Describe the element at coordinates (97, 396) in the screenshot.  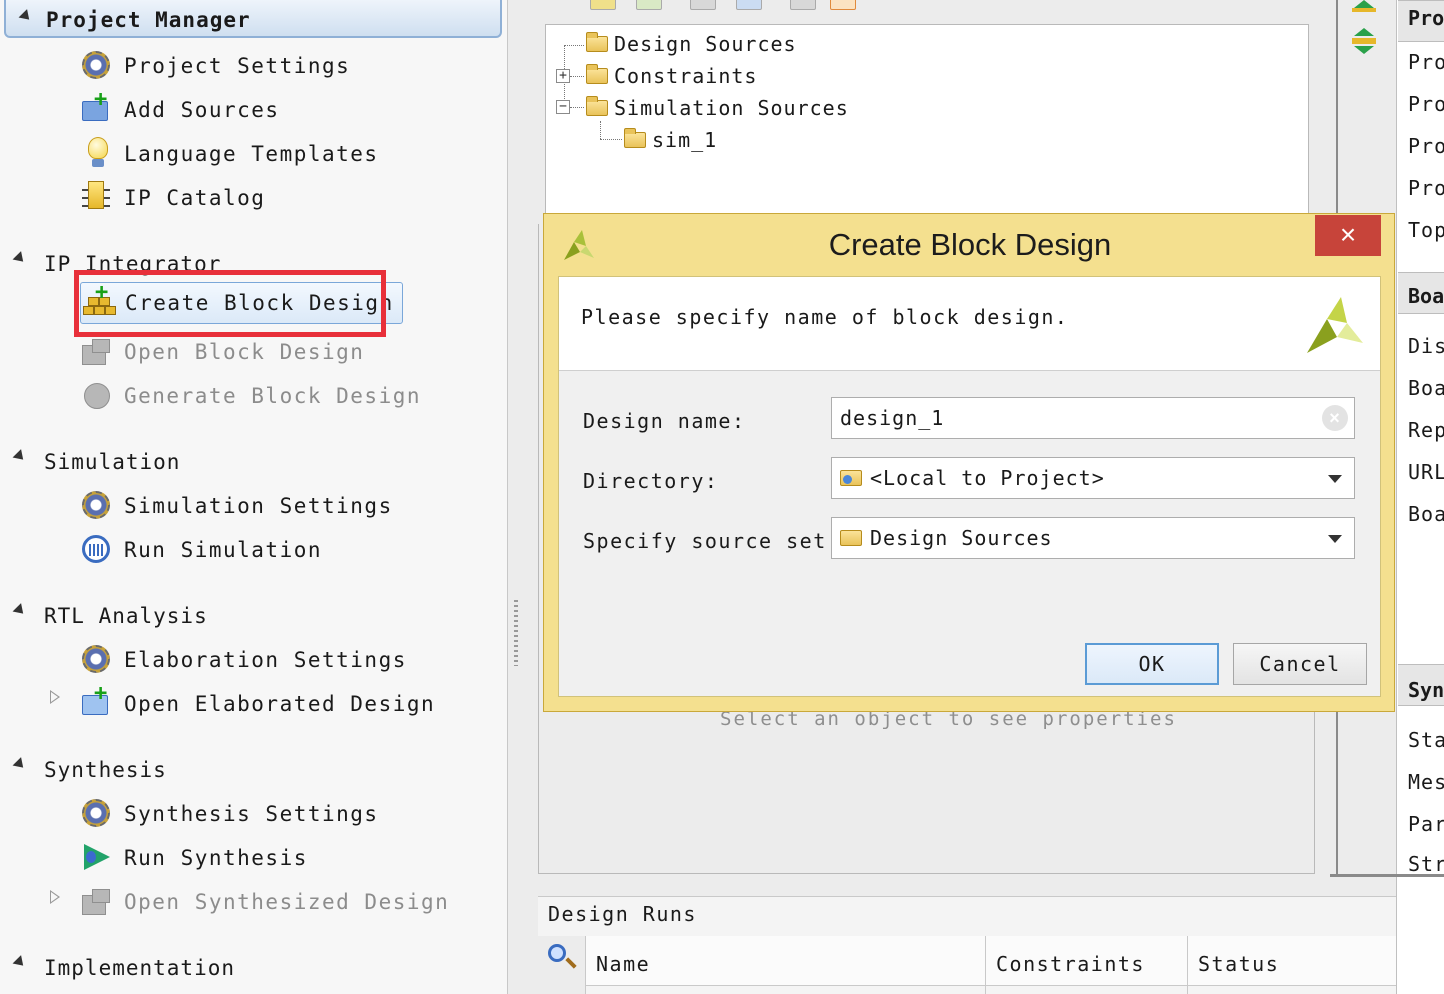
I see `generate-block-design-icon` at that location.